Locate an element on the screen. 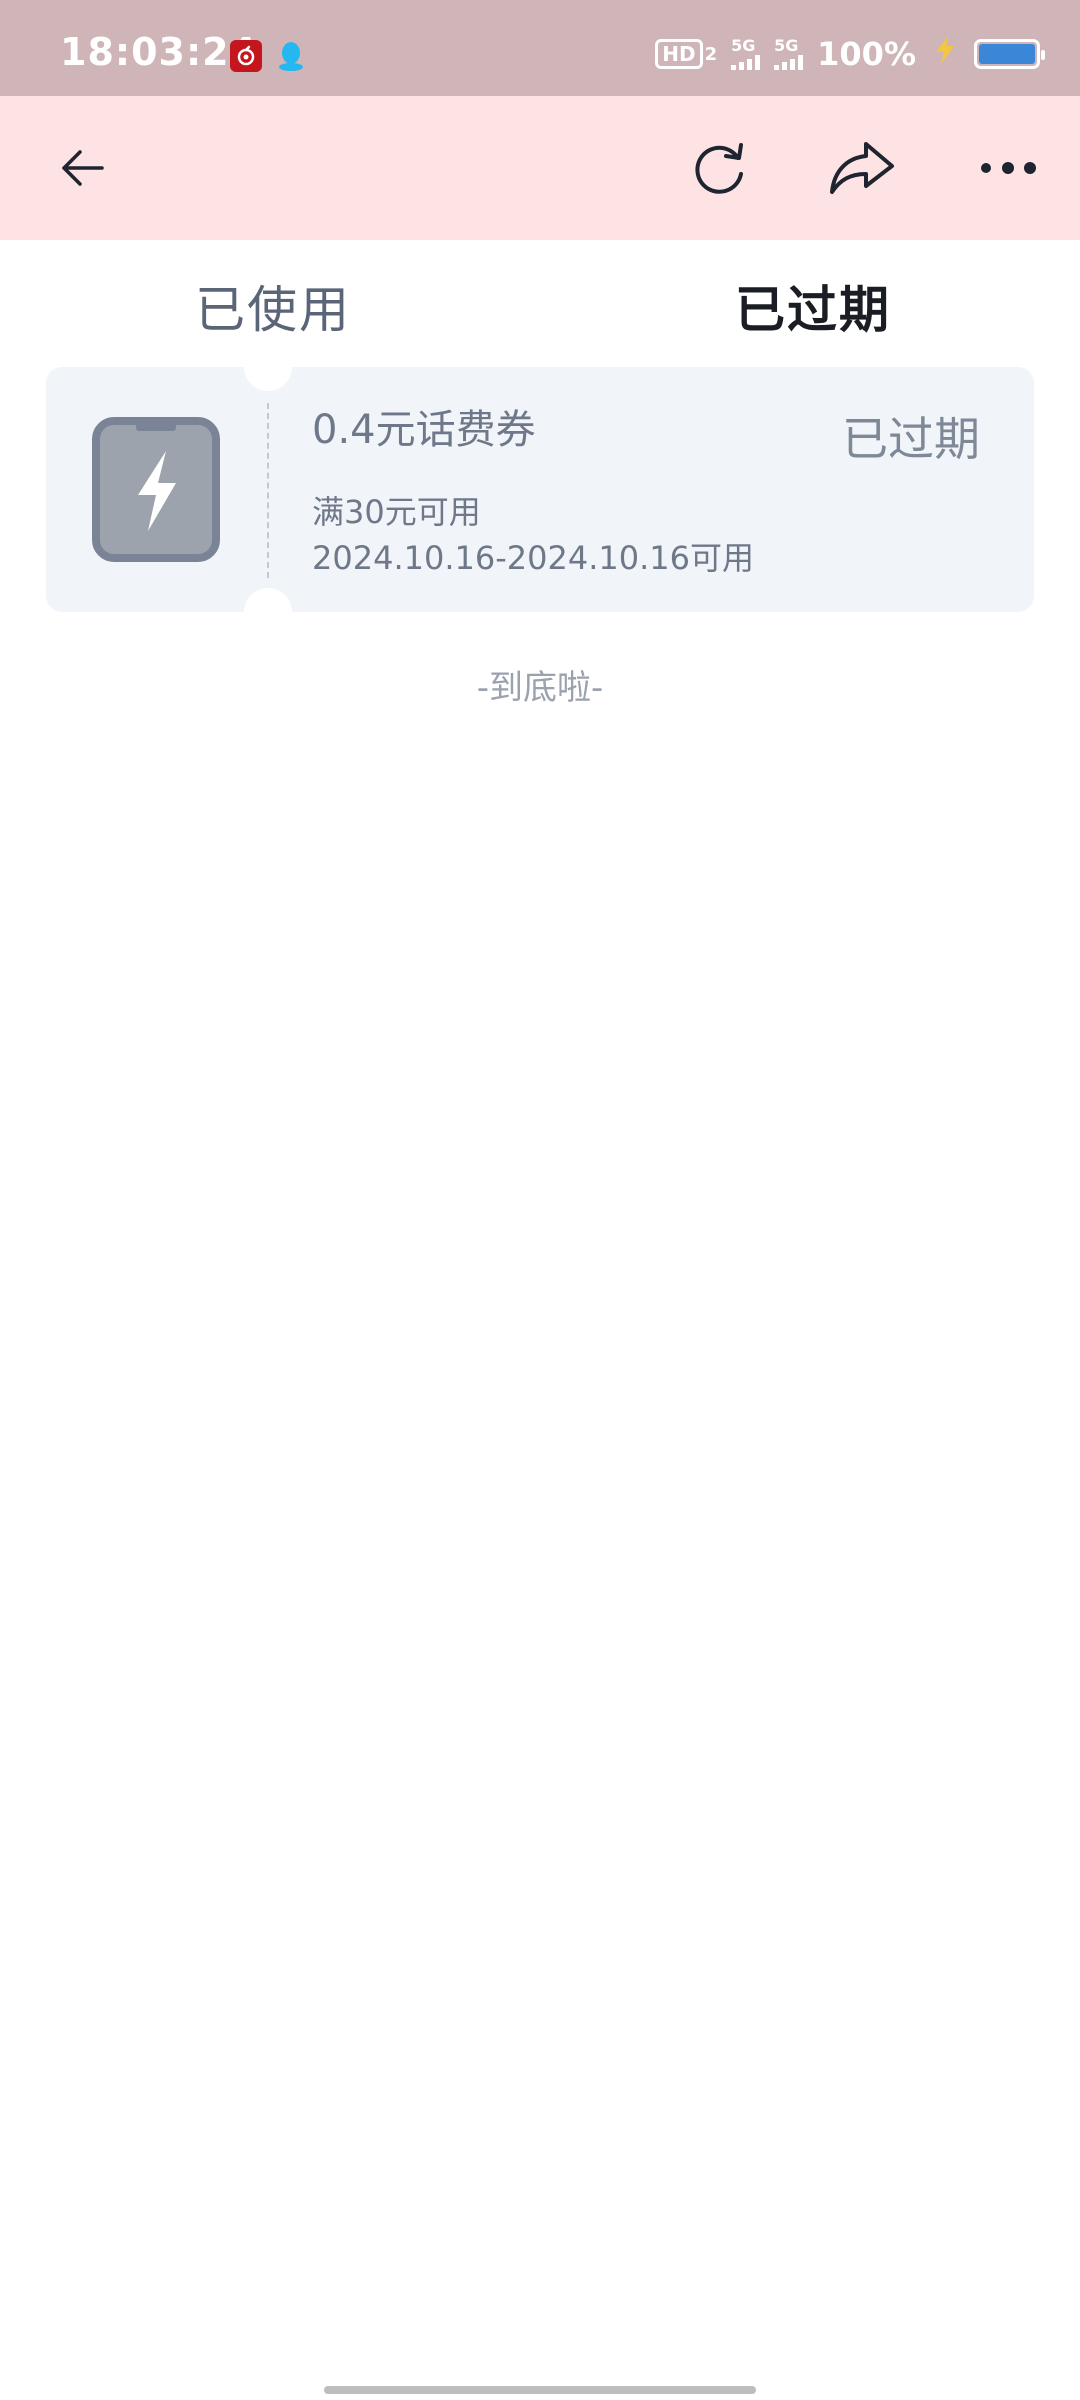 The height and width of the screenshot is (2400, 1080). coupon-title: 0.4元话费券 is located at coordinates (424, 430).